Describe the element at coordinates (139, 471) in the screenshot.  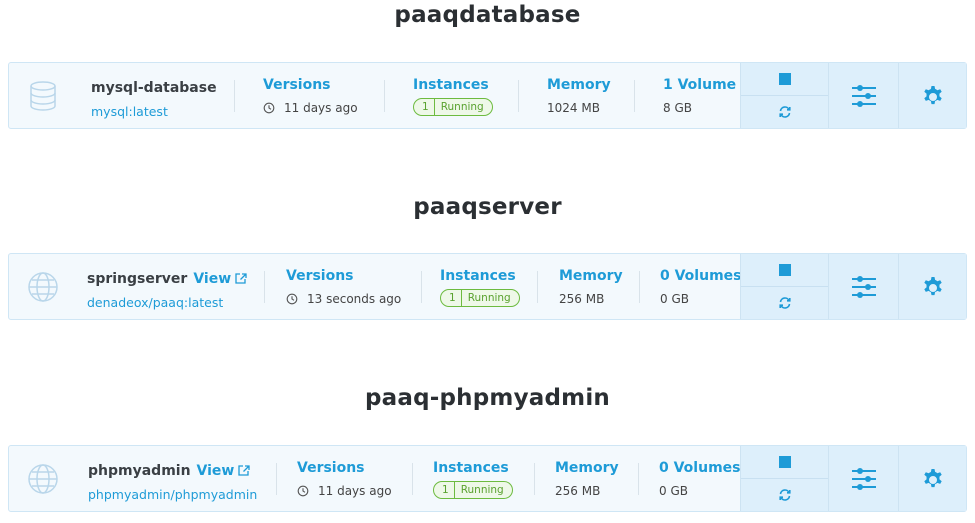
I see `app-name: phpmyadmin` at that location.